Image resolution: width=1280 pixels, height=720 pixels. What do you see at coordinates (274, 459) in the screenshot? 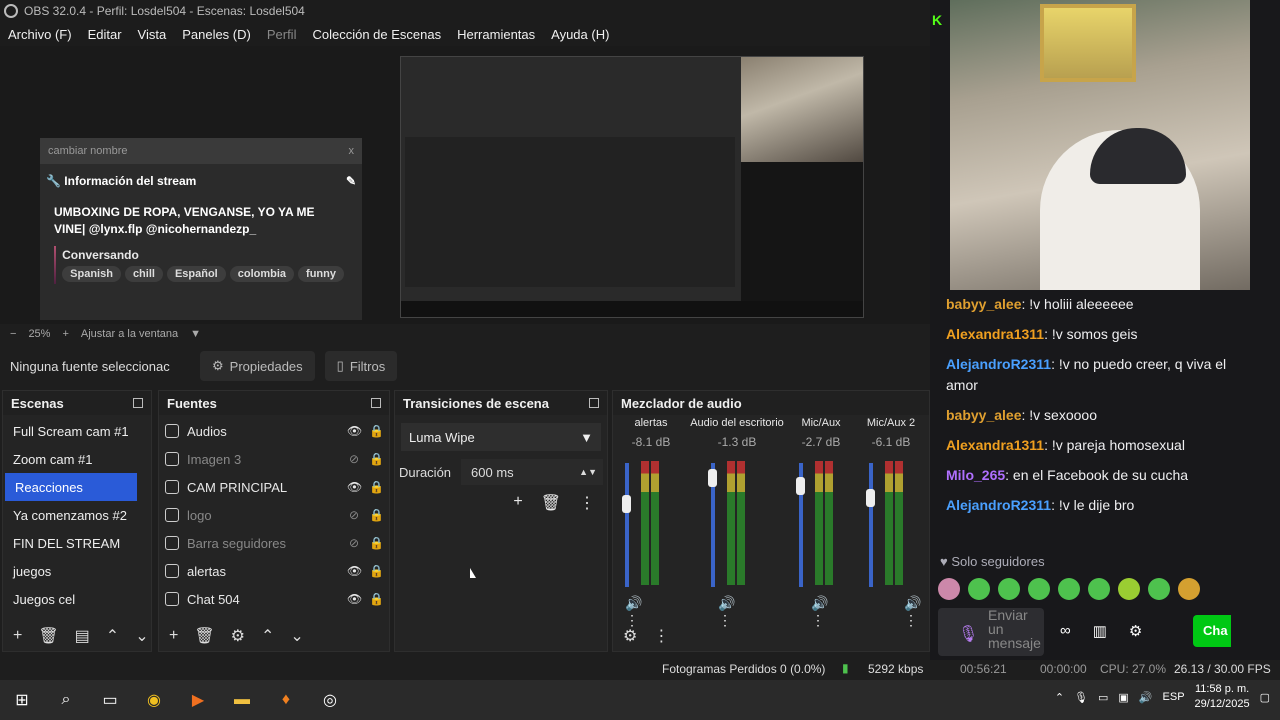
I see `source-item: Imagen 3 ⊘ 🔒` at bounding box center [274, 459].